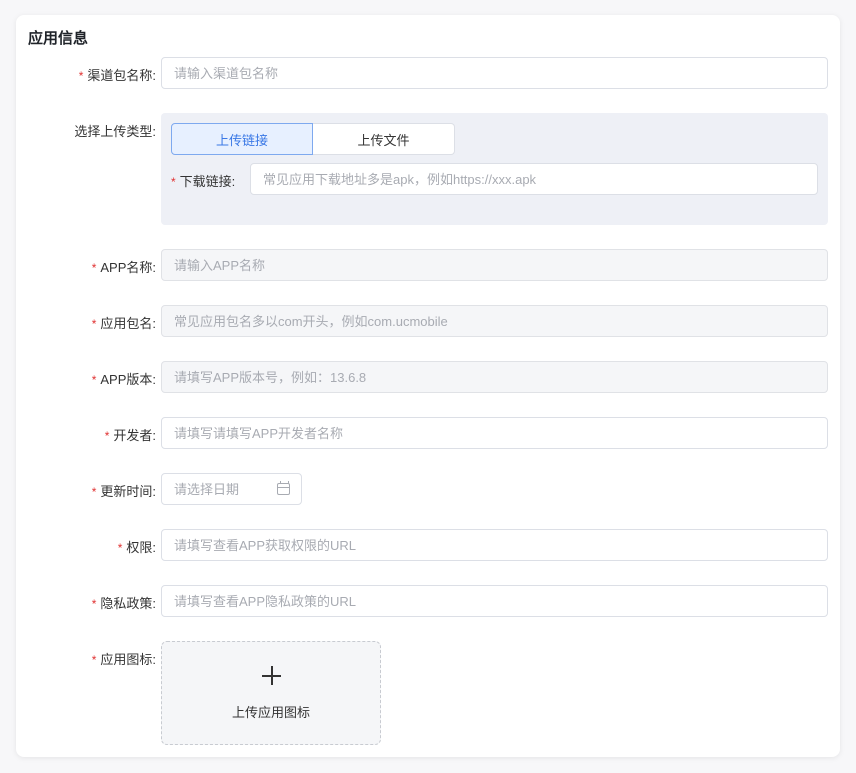  Describe the element at coordinates (494, 545) in the screenshot. I see `permissions-input` at that location.